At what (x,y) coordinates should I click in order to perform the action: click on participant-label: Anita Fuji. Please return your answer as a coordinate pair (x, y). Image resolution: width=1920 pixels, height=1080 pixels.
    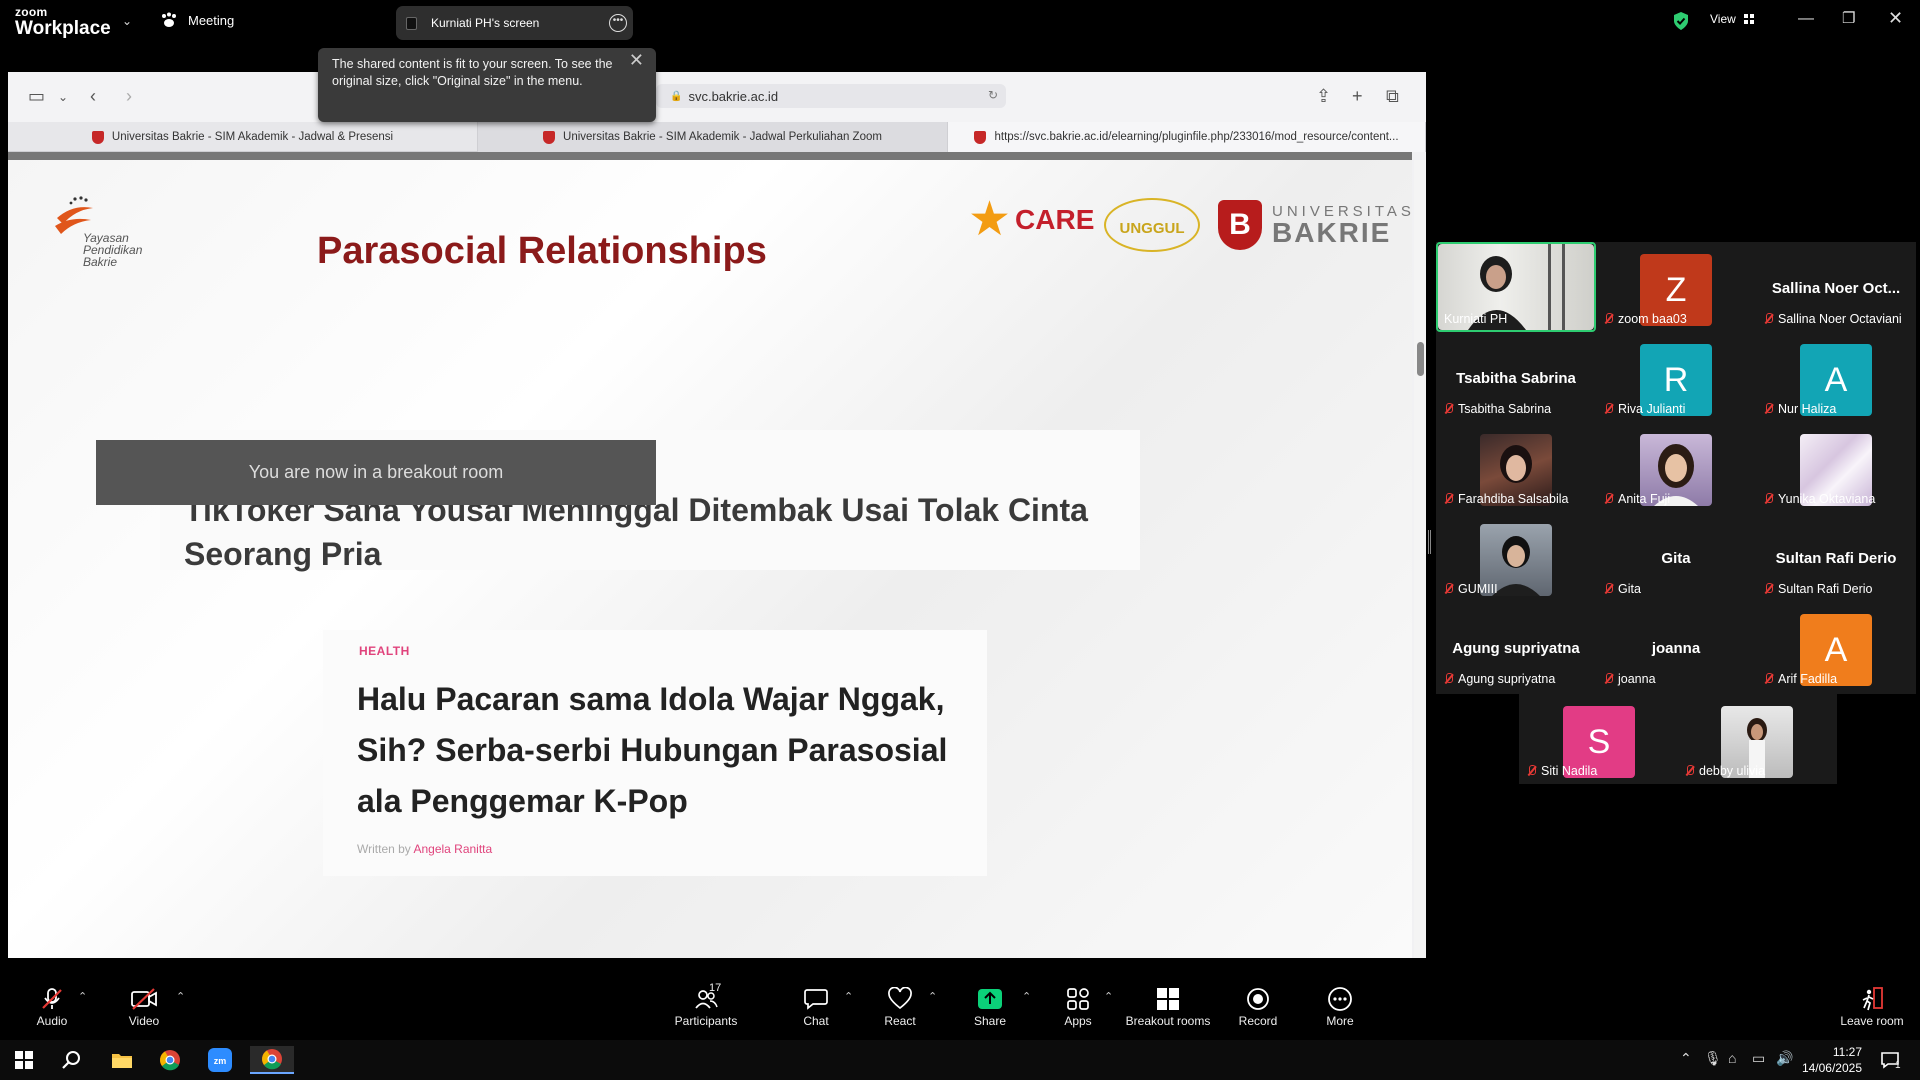
    Looking at the image, I should click on (1637, 499).